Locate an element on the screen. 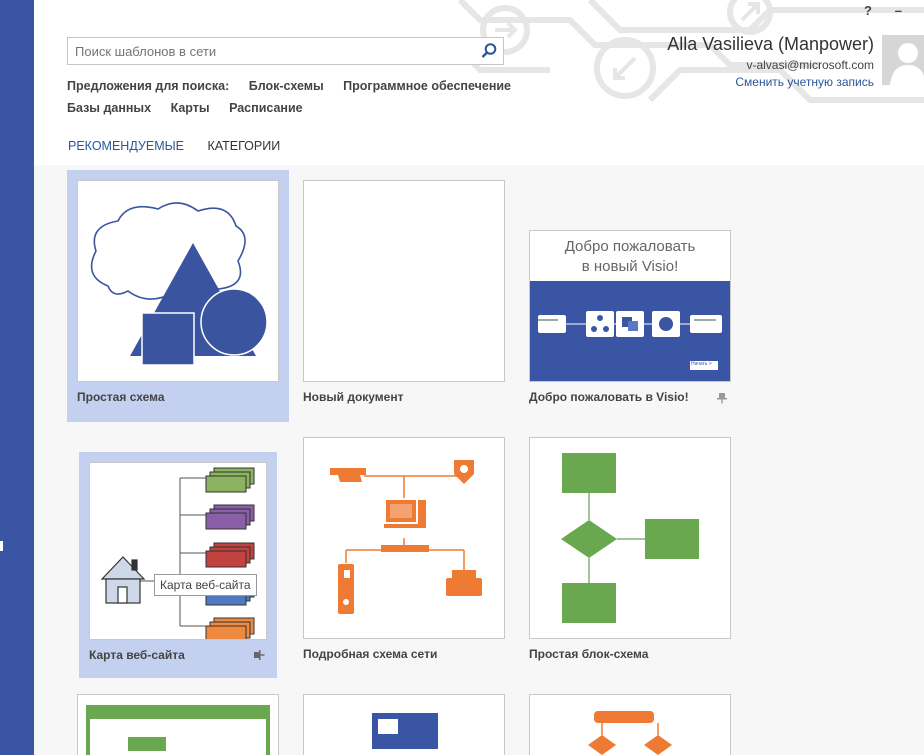  welcome-line-2: в новый Visio! is located at coordinates (630, 266).